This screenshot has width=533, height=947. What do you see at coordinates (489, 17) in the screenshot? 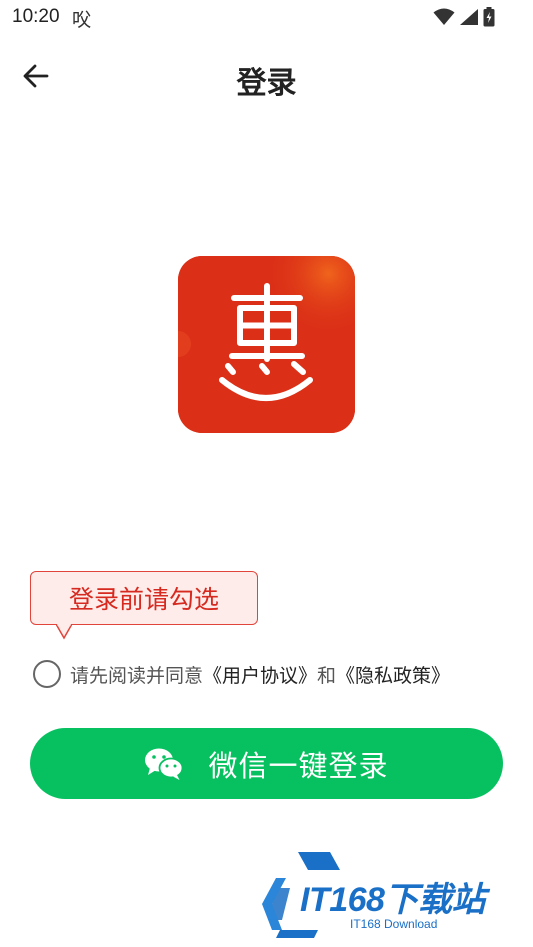
I see `battery-charging-icon` at bounding box center [489, 17].